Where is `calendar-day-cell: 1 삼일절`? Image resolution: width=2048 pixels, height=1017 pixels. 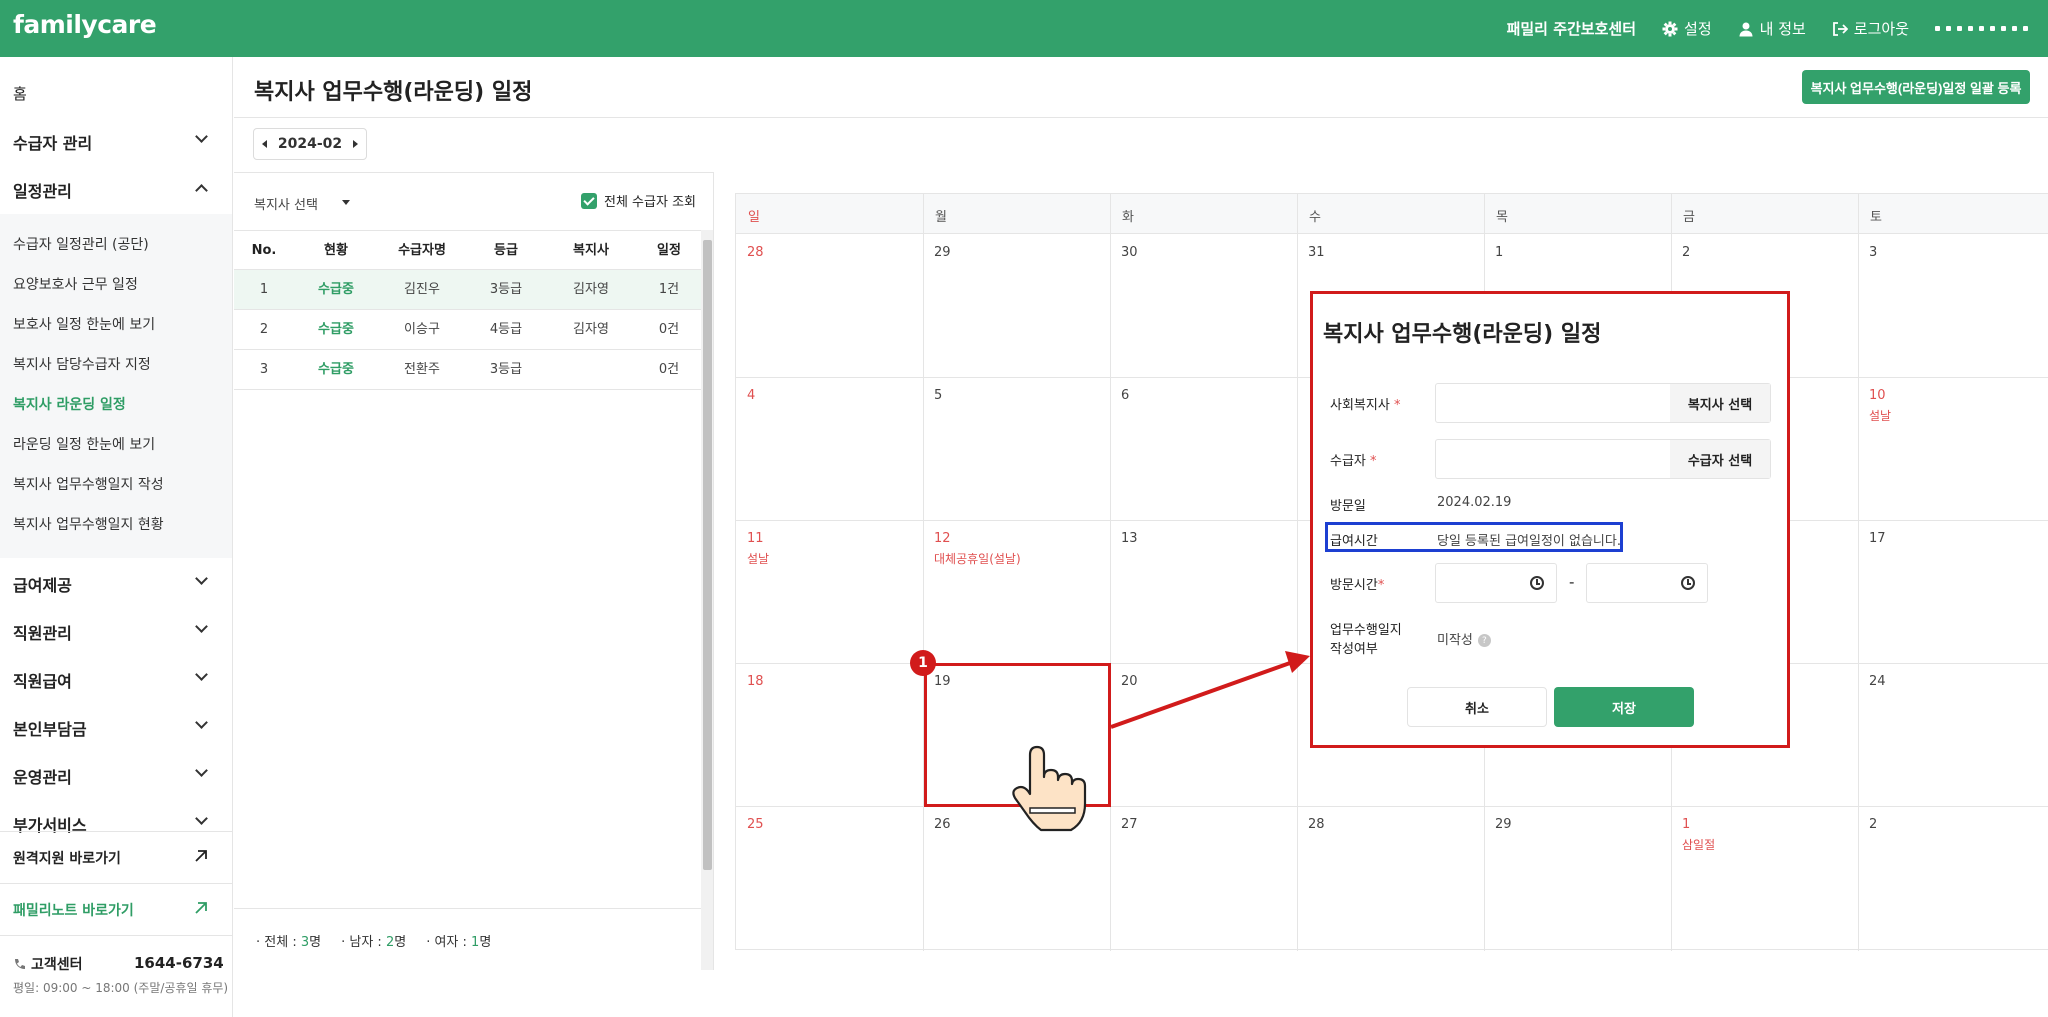 calendar-day-cell: 1 삼일절 is located at coordinates (1764, 877).